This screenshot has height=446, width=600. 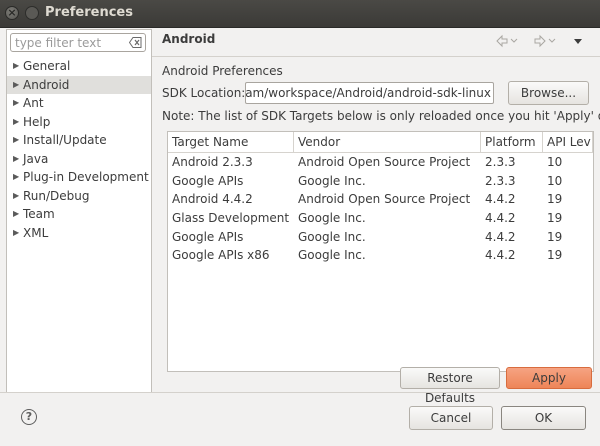 I want to click on column-header: Vendor, so click(x=387, y=142).